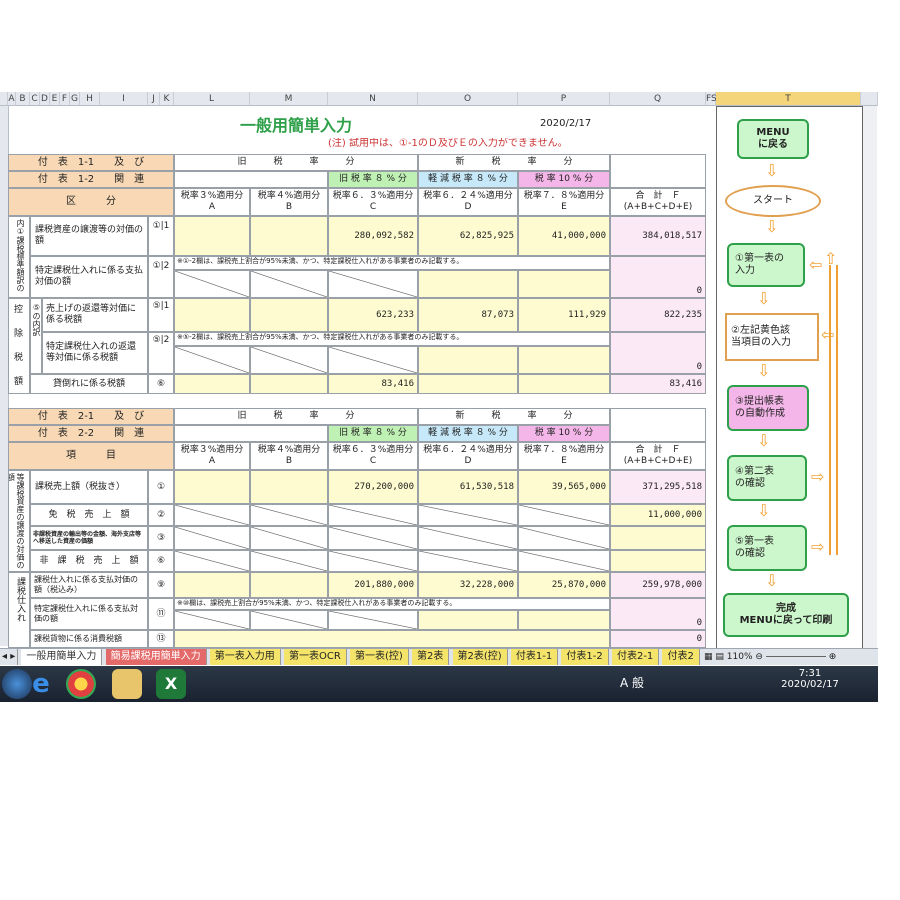 This screenshot has height=900, width=900. Describe the element at coordinates (212, 384) in the screenshot. I see `s1-r5-A` at that location.